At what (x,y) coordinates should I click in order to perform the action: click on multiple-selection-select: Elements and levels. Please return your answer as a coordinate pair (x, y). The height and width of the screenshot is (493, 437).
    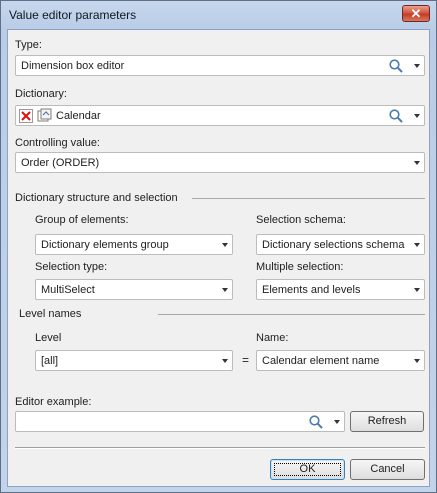
    Looking at the image, I should click on (340, 289).